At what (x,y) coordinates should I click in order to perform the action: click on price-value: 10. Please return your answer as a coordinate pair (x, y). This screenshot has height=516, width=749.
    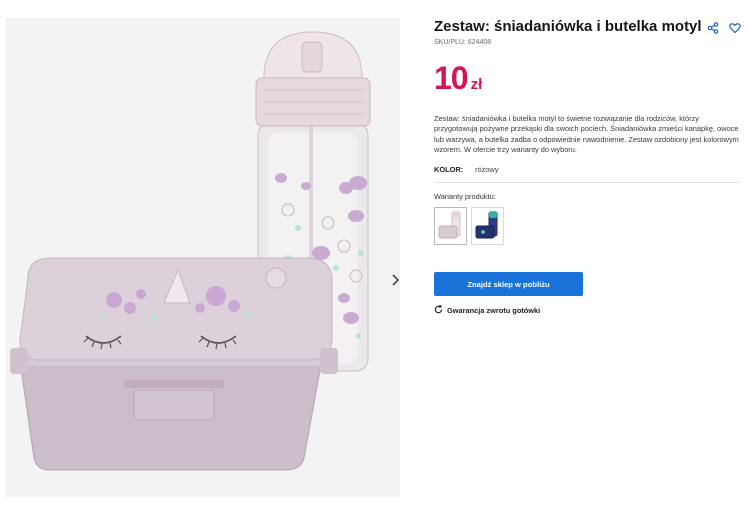
    Looking at the image, I should click on (451, 78).